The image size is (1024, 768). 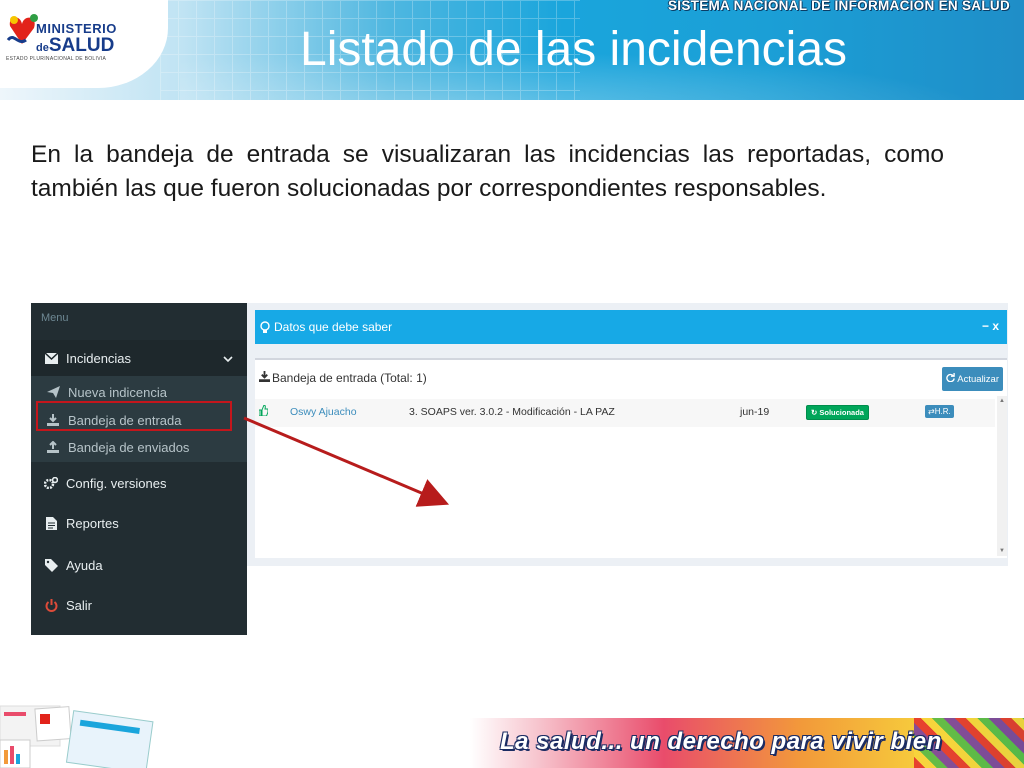 What do you see at coordinates (265, 327) in the screenshot?
I see `bulb-icon` at bounding box center [265, 327].